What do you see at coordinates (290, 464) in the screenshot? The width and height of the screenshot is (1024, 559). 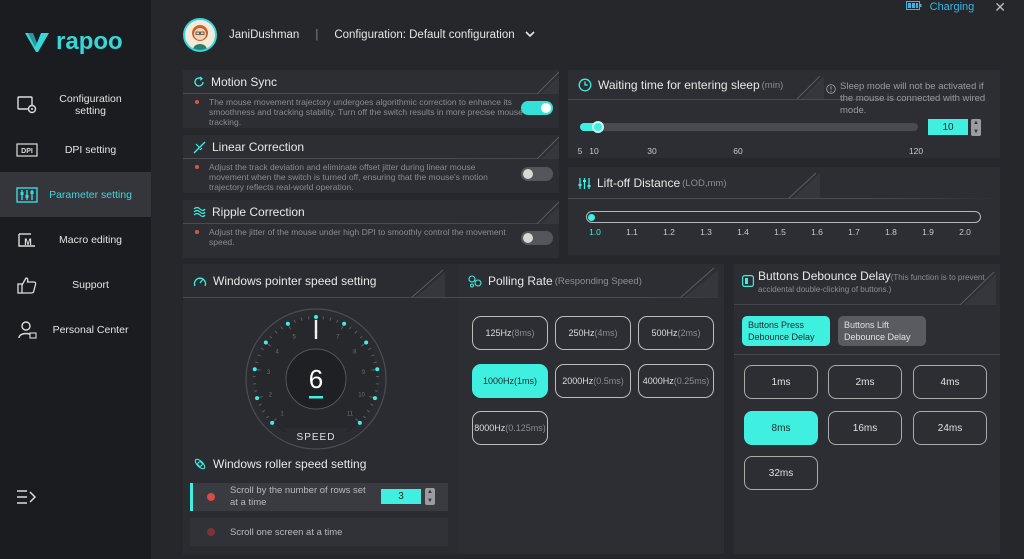 I see `roller-speed-title: Windows roller speed setting` at bounding box center [290, 464].